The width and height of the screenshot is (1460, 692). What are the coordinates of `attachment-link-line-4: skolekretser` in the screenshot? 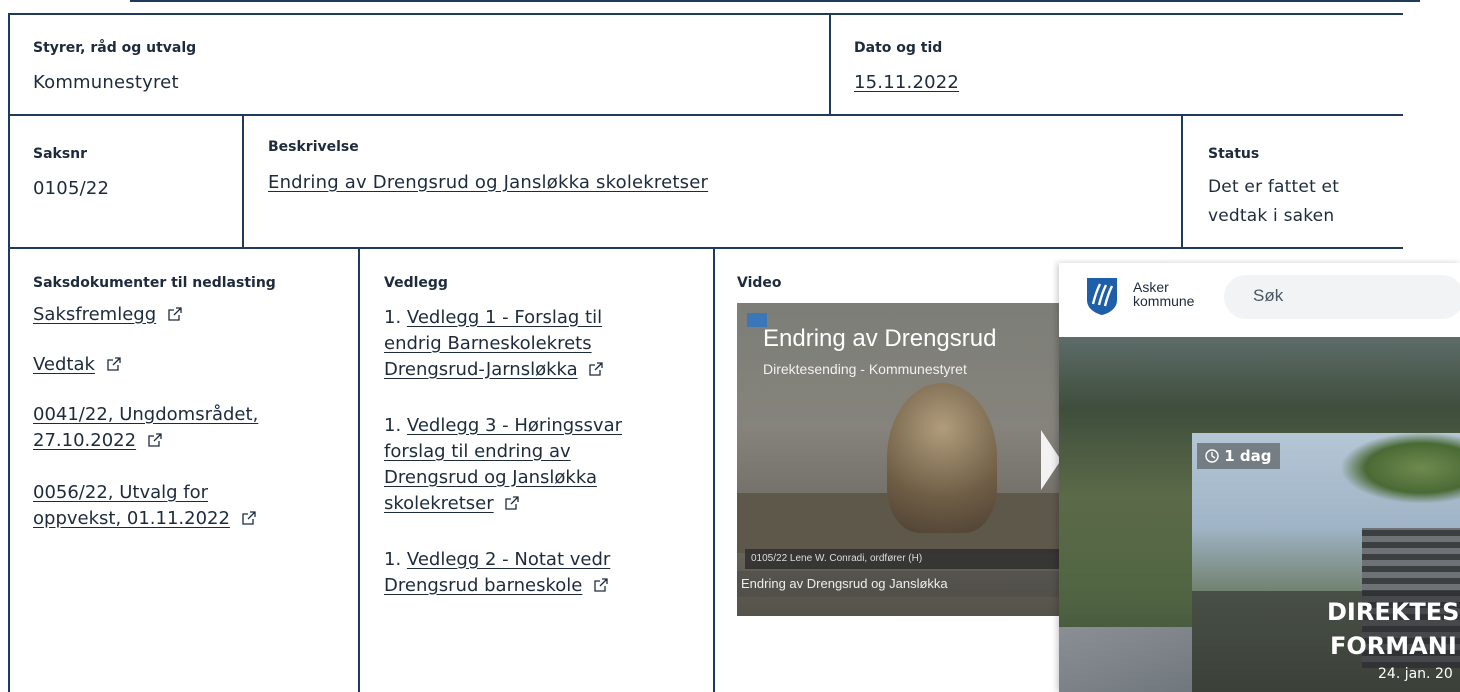 It's located at (439, 503).